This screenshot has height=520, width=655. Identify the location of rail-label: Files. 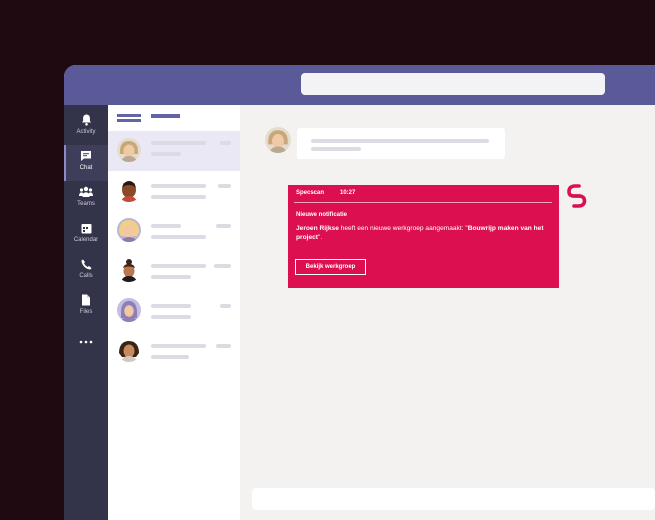
(86, 312).